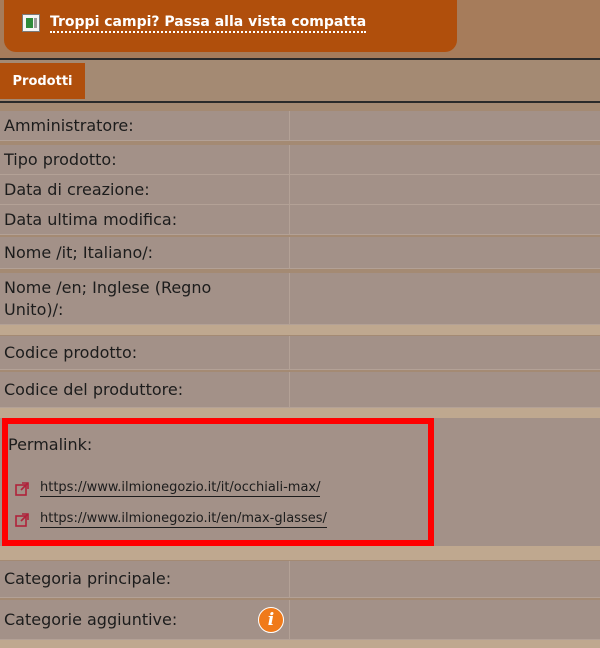  I want to click on compact-view-label: Troppi campi? Passa alla vista compatta, so click(208, 23).